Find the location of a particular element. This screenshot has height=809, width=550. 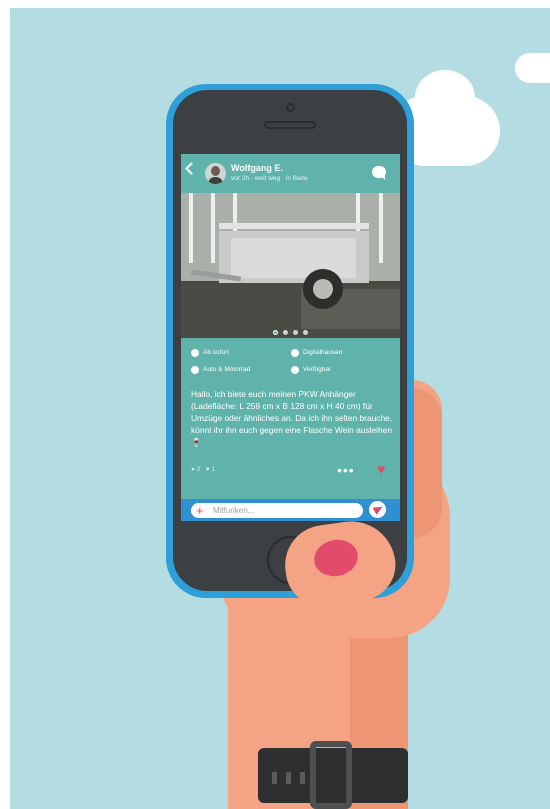

trailer-rail is located at coordinates (294, 226).